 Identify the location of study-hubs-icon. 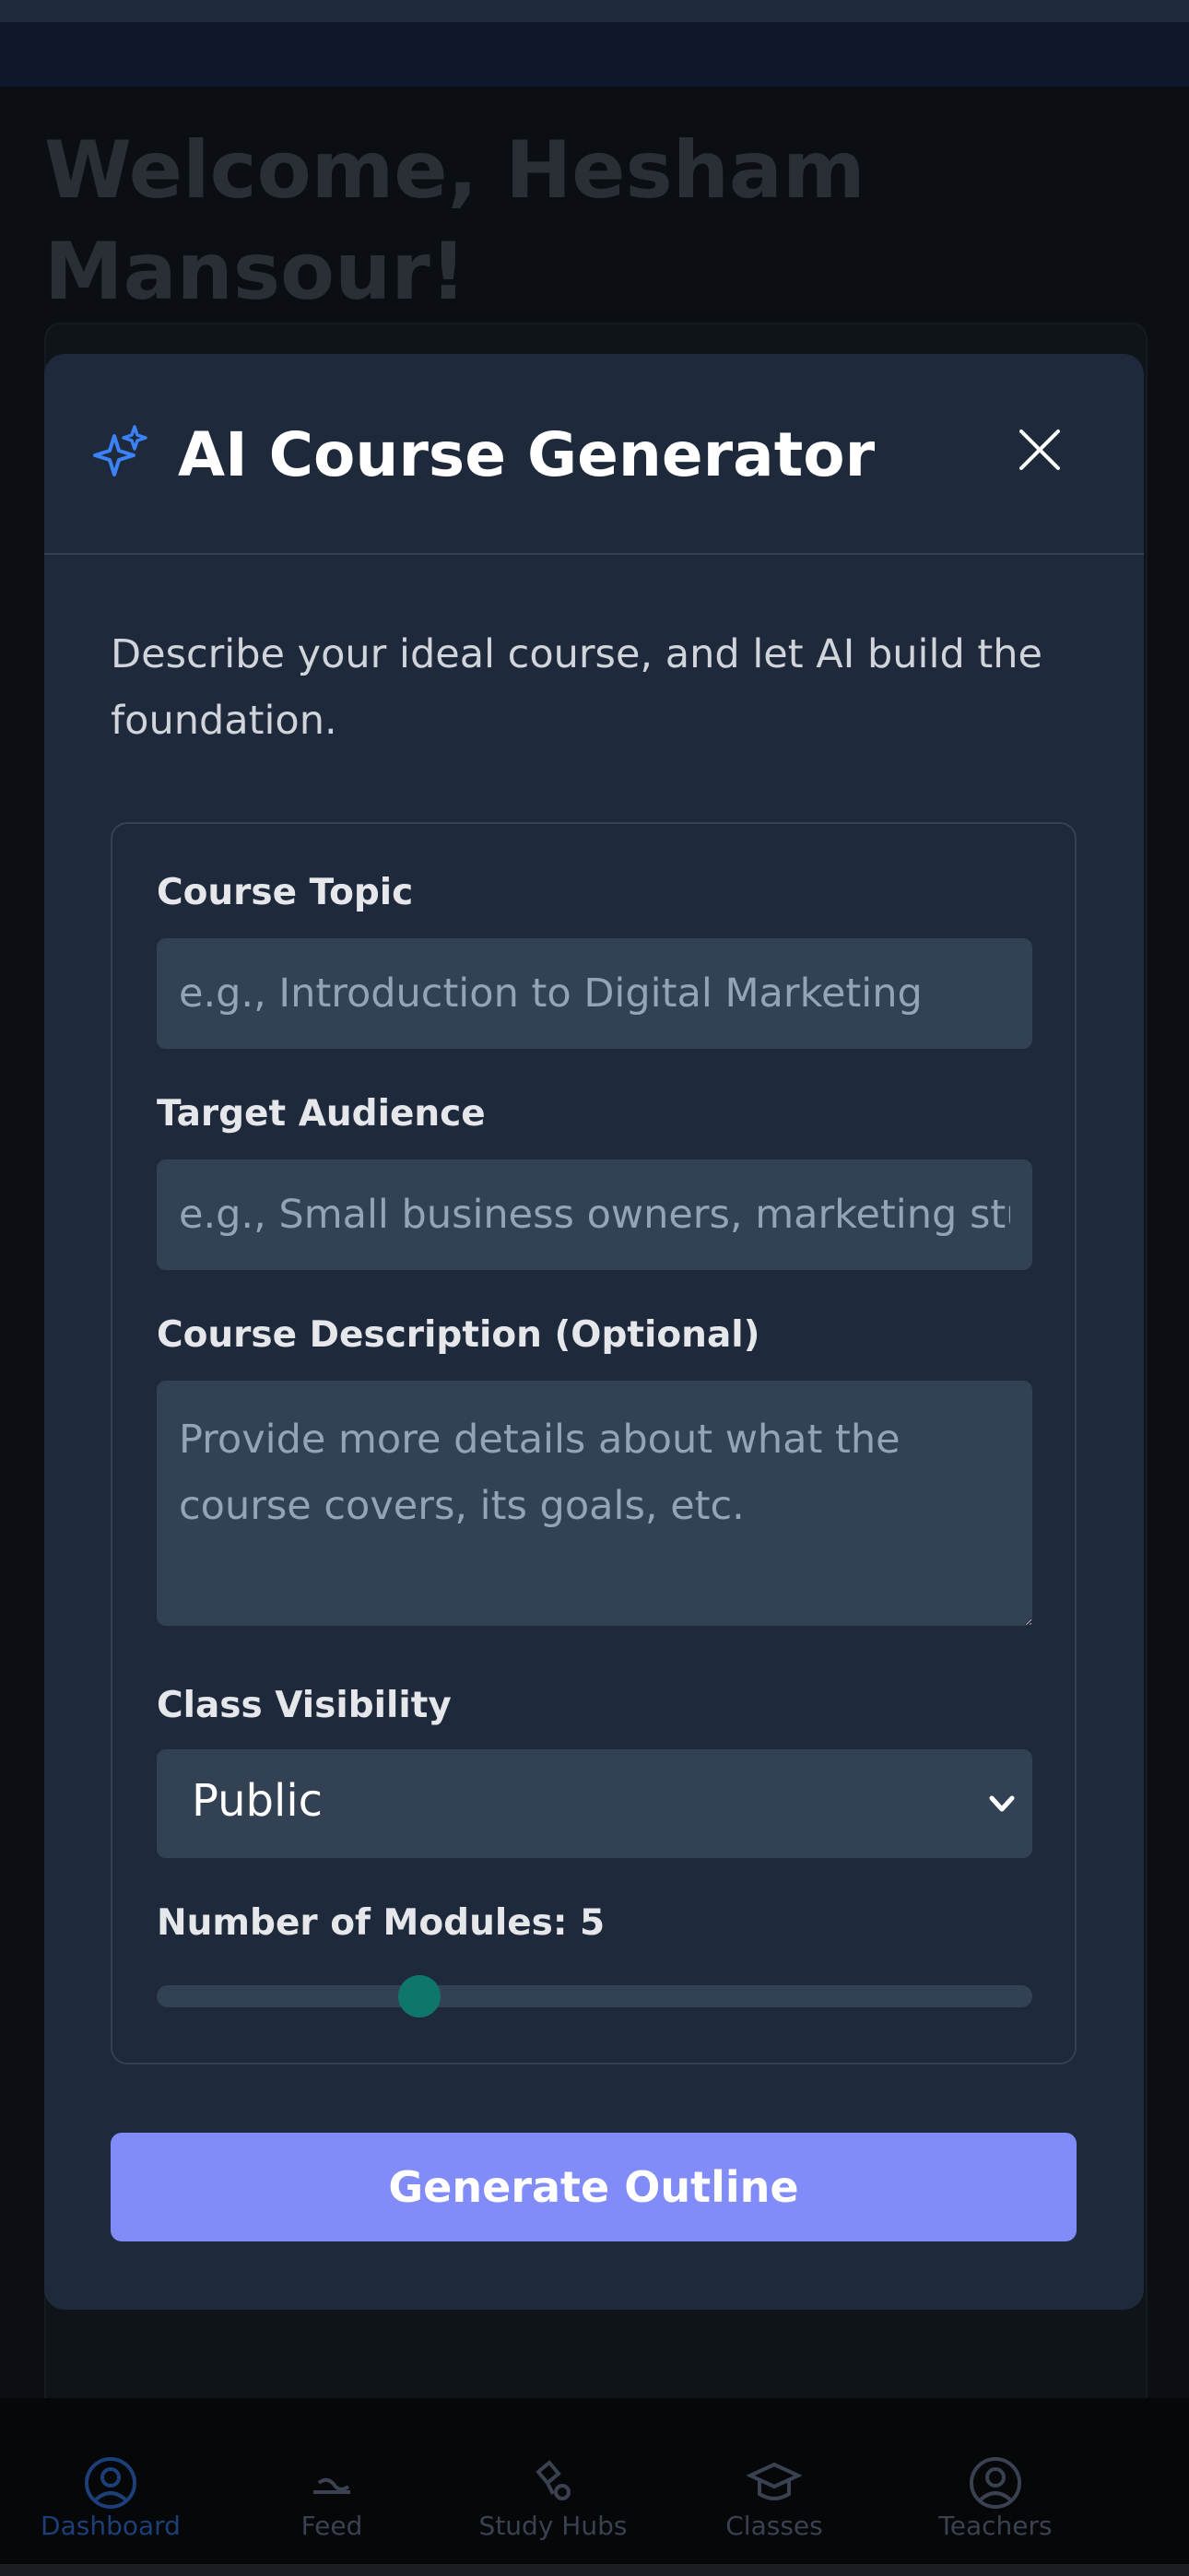
(553, 2480).